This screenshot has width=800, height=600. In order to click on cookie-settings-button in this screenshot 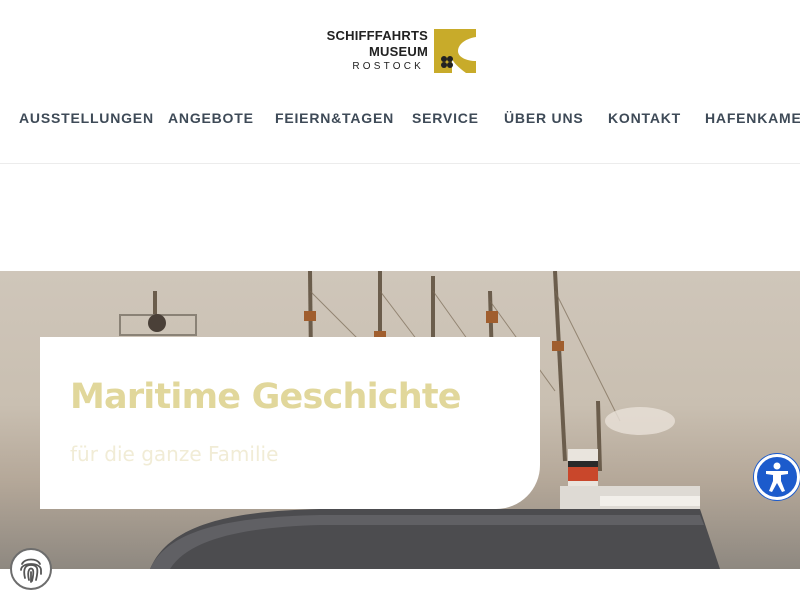, I will do `click(31, 569)`.